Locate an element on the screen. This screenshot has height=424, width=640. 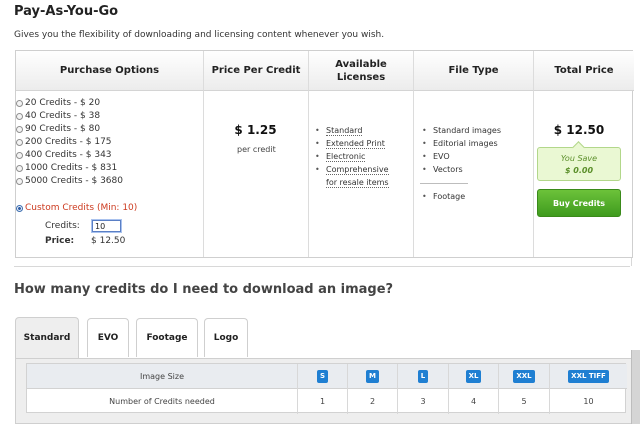
header-total-price: Total Price is located at coordinates (584, 71).